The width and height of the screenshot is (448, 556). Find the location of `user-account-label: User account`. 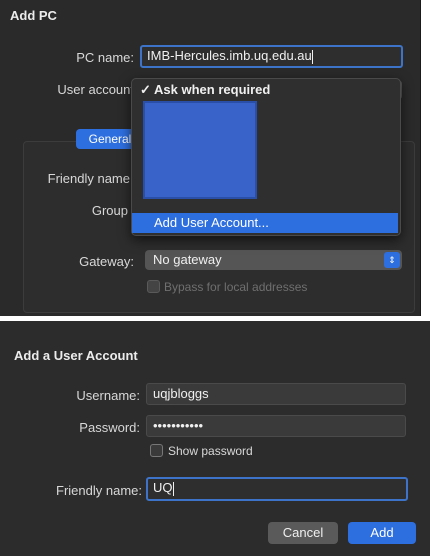

user-account-label: User account is located at coordinates (95, 89).